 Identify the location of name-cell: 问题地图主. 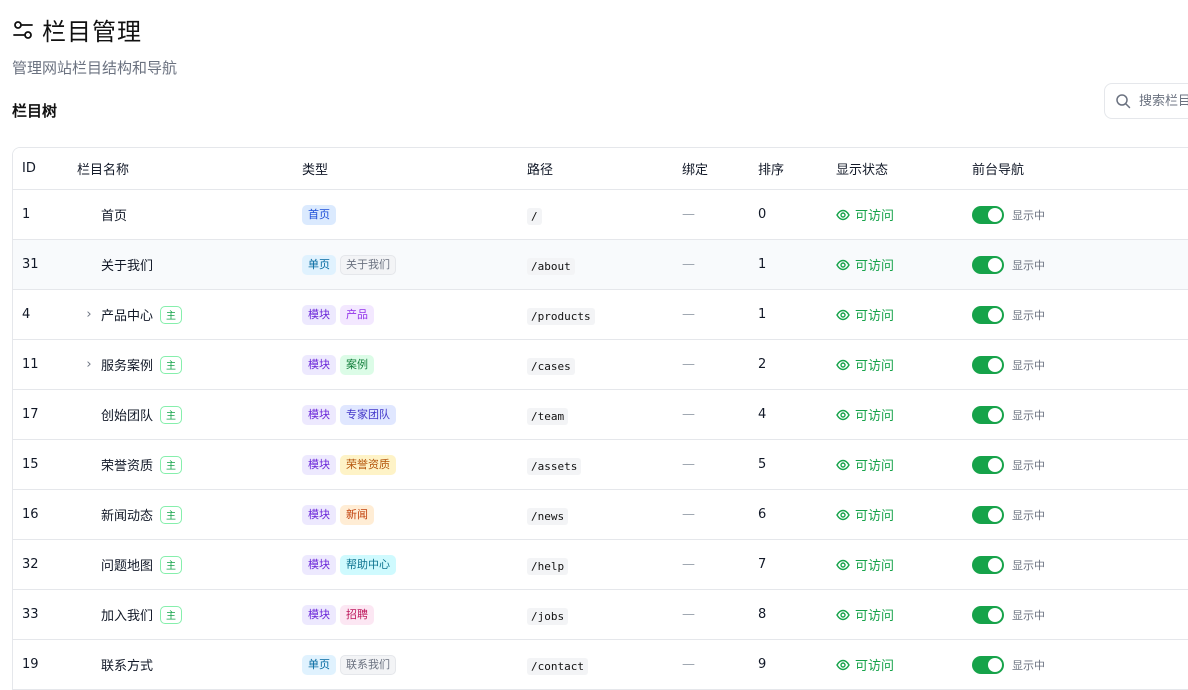
(189, 564).